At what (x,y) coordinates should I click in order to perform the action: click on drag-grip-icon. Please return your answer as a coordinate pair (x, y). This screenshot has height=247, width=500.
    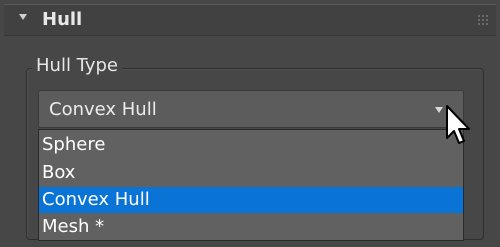
    Looking at the image, I should click on (483, 20).